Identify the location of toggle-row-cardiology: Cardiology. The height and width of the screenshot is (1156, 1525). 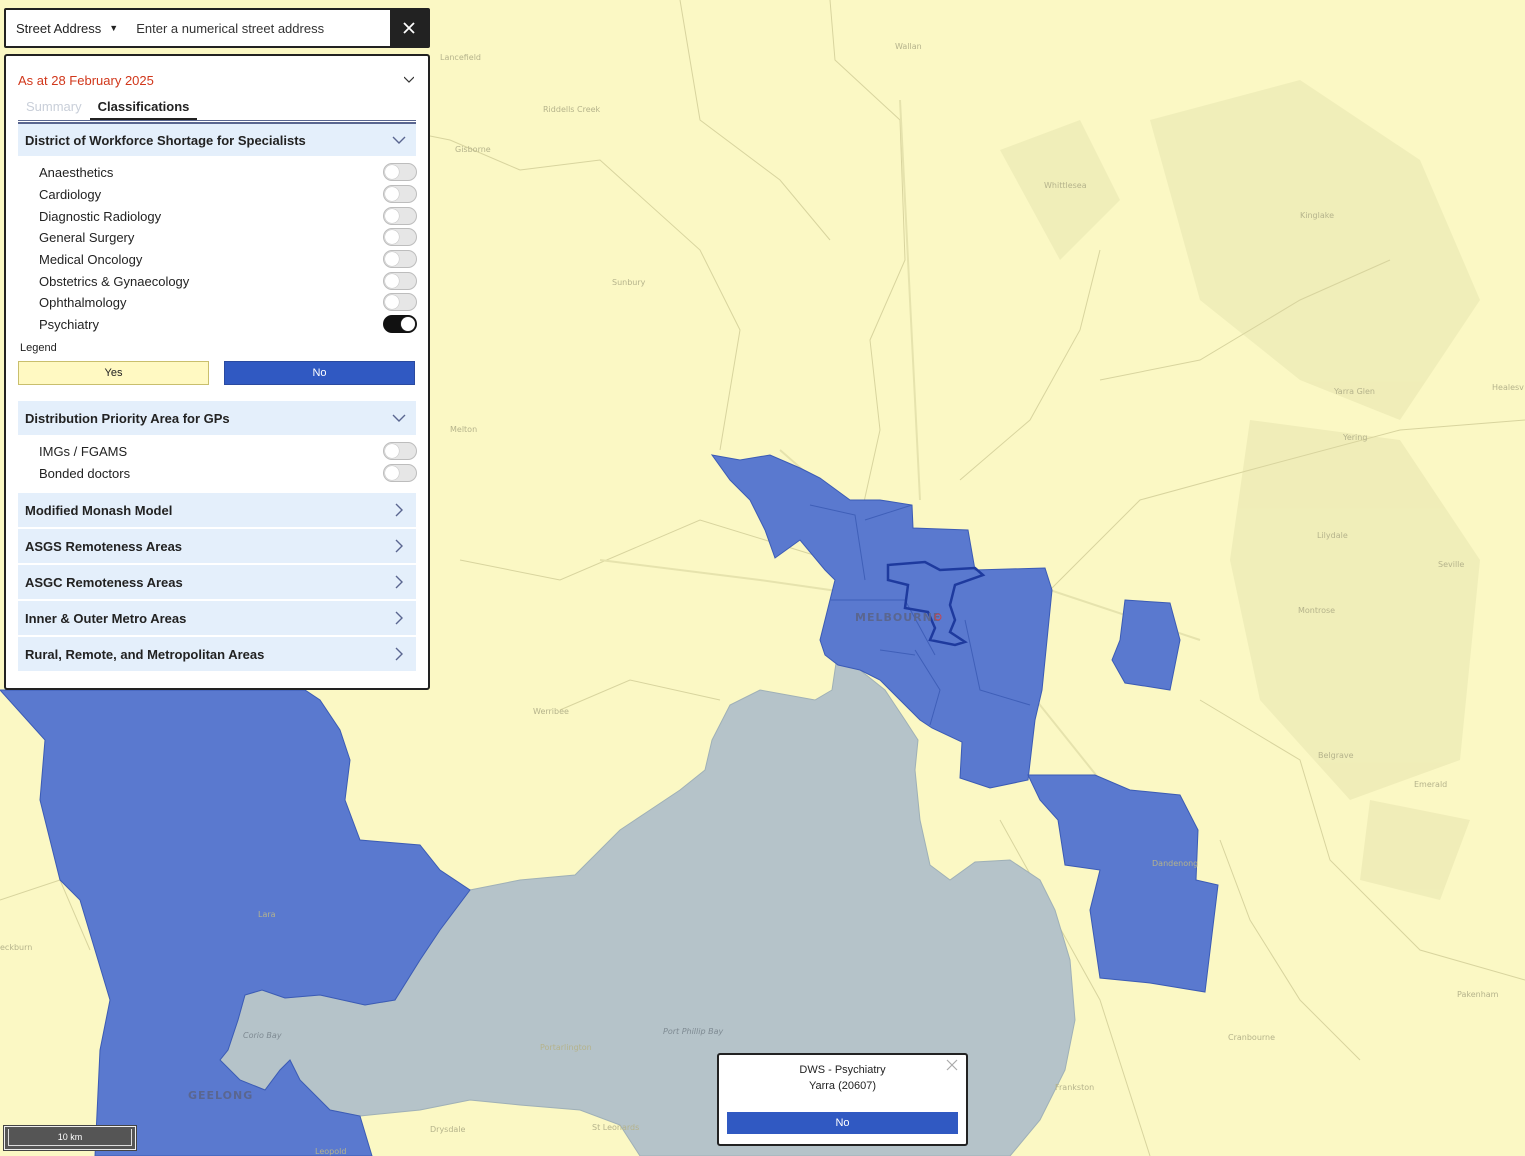
(228, 194).